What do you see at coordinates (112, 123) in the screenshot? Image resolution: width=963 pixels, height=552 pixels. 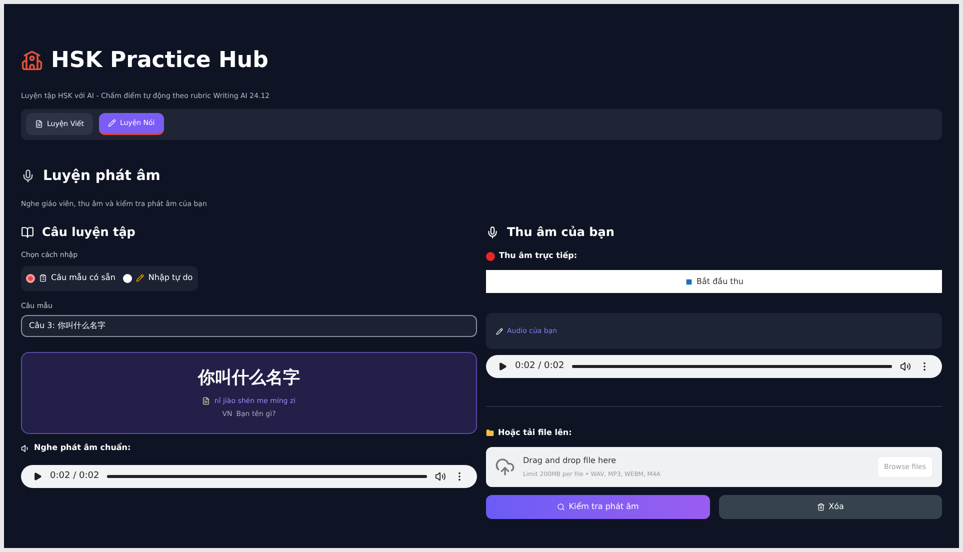 I see `pencil-icon` at bounding box center [112, 123].